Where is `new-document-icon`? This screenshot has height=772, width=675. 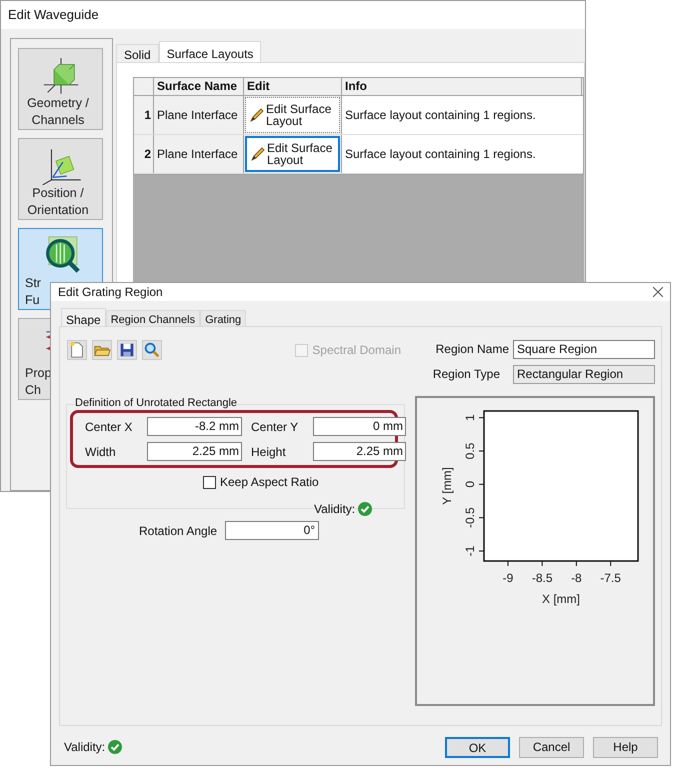 new-document-icon is located at coordinates (77, 350).